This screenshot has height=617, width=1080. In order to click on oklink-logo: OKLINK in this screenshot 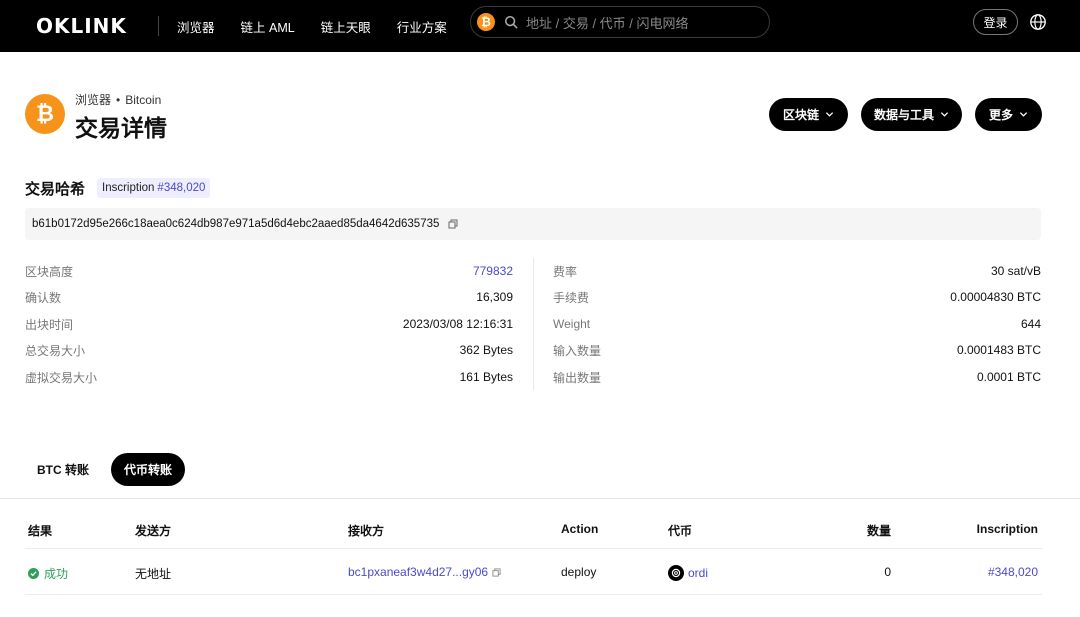, I will do `click(86, 26)`.